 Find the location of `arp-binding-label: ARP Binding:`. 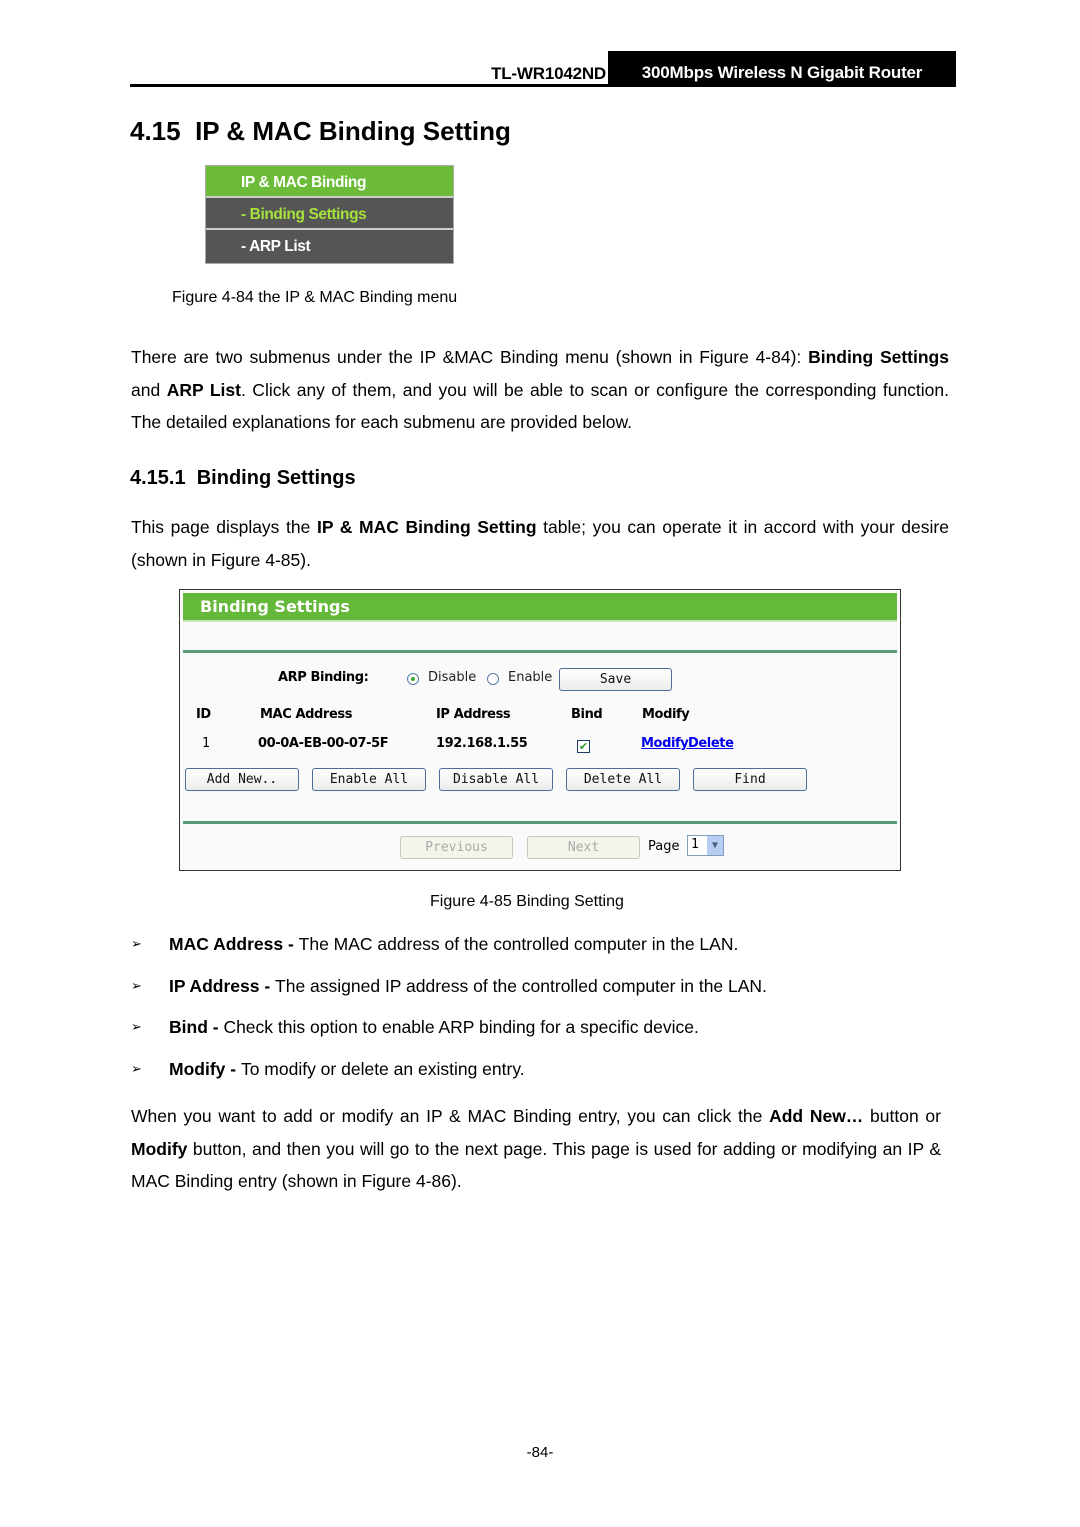

arp-binding-label: ARP Binding: is located at coordinates (323, 677).